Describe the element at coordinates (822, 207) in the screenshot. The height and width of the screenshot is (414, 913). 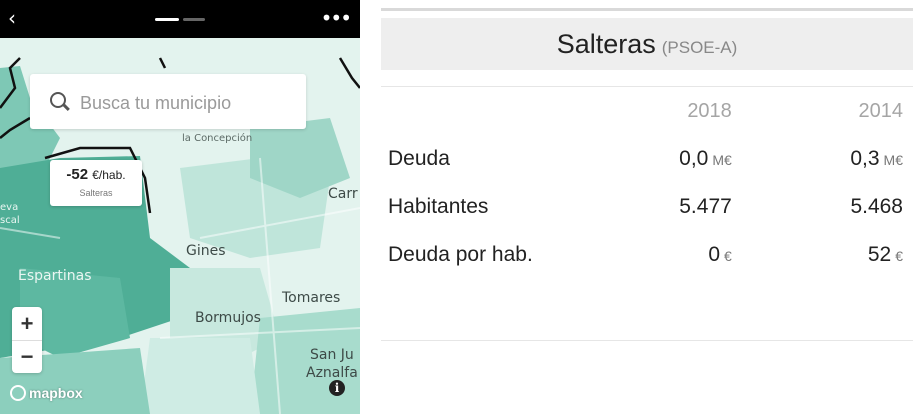
I see `row-value: 5.468` at that location.